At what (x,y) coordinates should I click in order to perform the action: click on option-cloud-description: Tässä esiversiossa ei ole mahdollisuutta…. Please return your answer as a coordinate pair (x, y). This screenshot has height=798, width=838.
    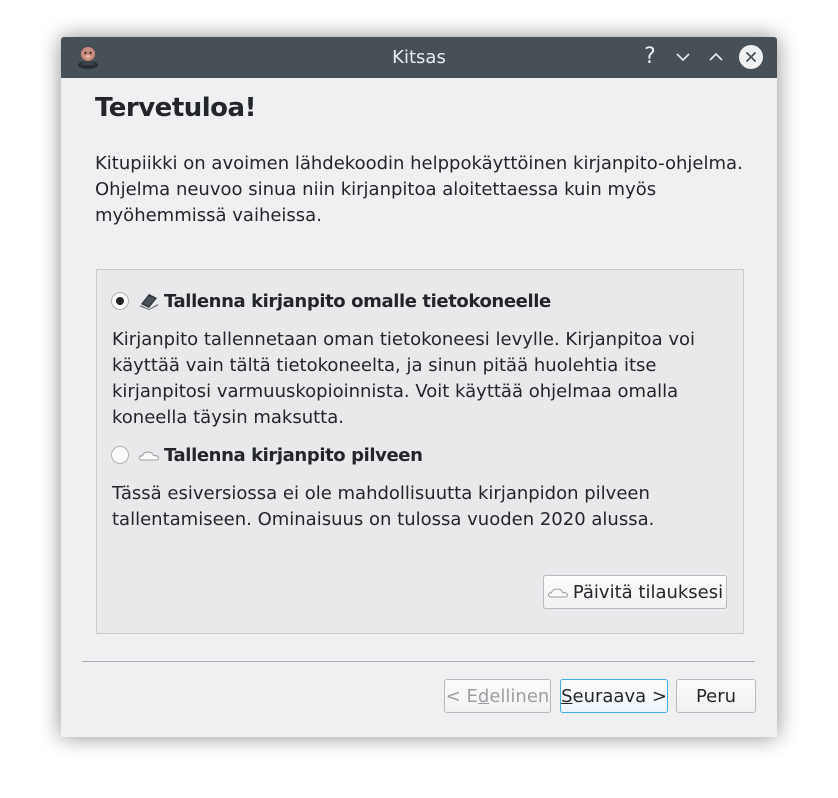
    Looking at the image, I should click on (383, 506).